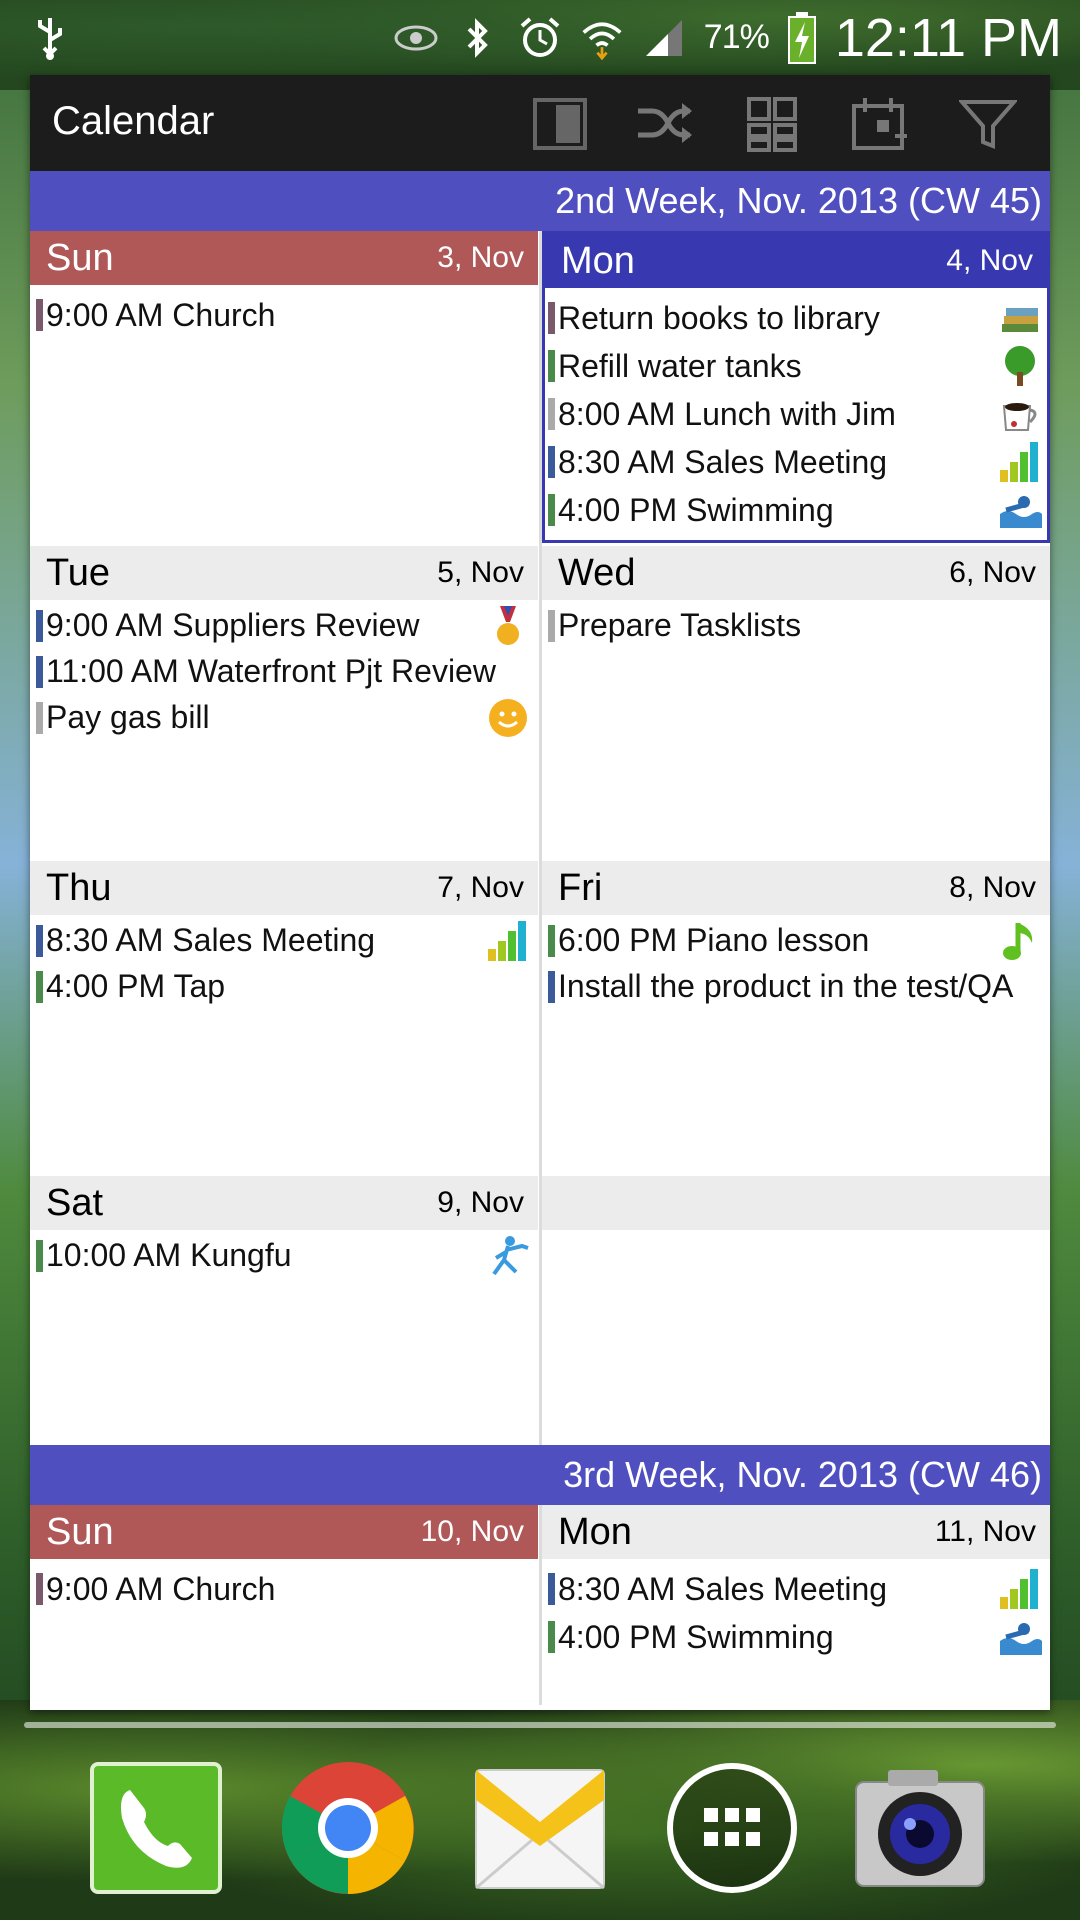  I want to click on widget-toolbar: Calendar, so click(540, 123).